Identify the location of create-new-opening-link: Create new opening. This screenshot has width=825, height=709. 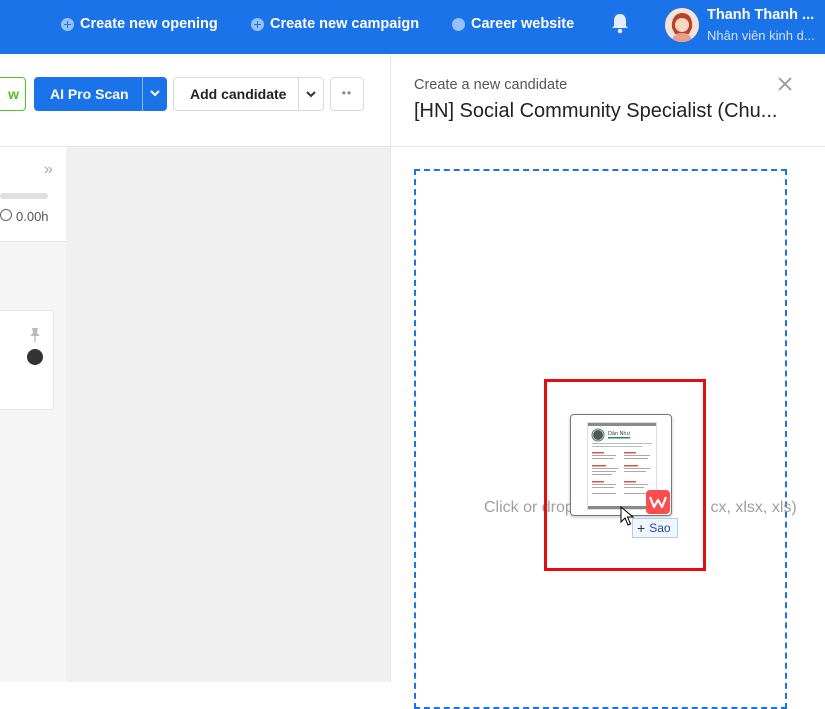
(139, 24).